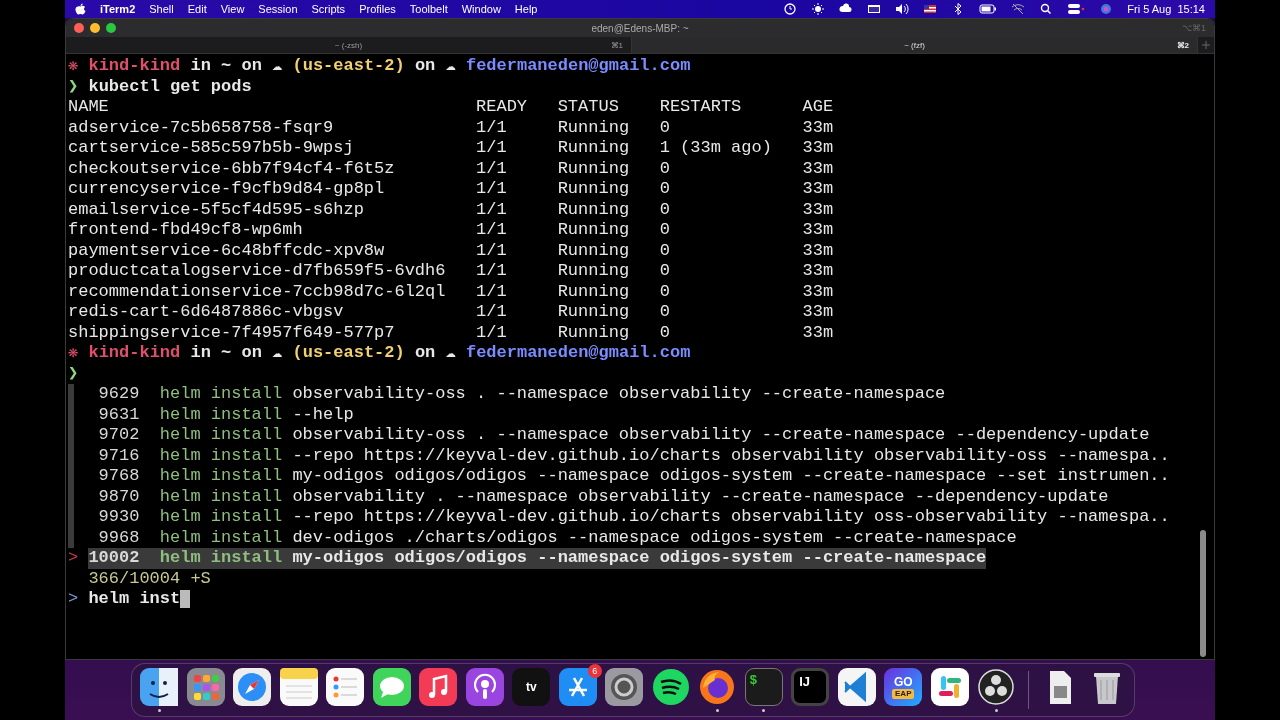  Describe the element at coordinates (1203, 593) in the screenshot. I see `scrollbar-thumb` at that location.